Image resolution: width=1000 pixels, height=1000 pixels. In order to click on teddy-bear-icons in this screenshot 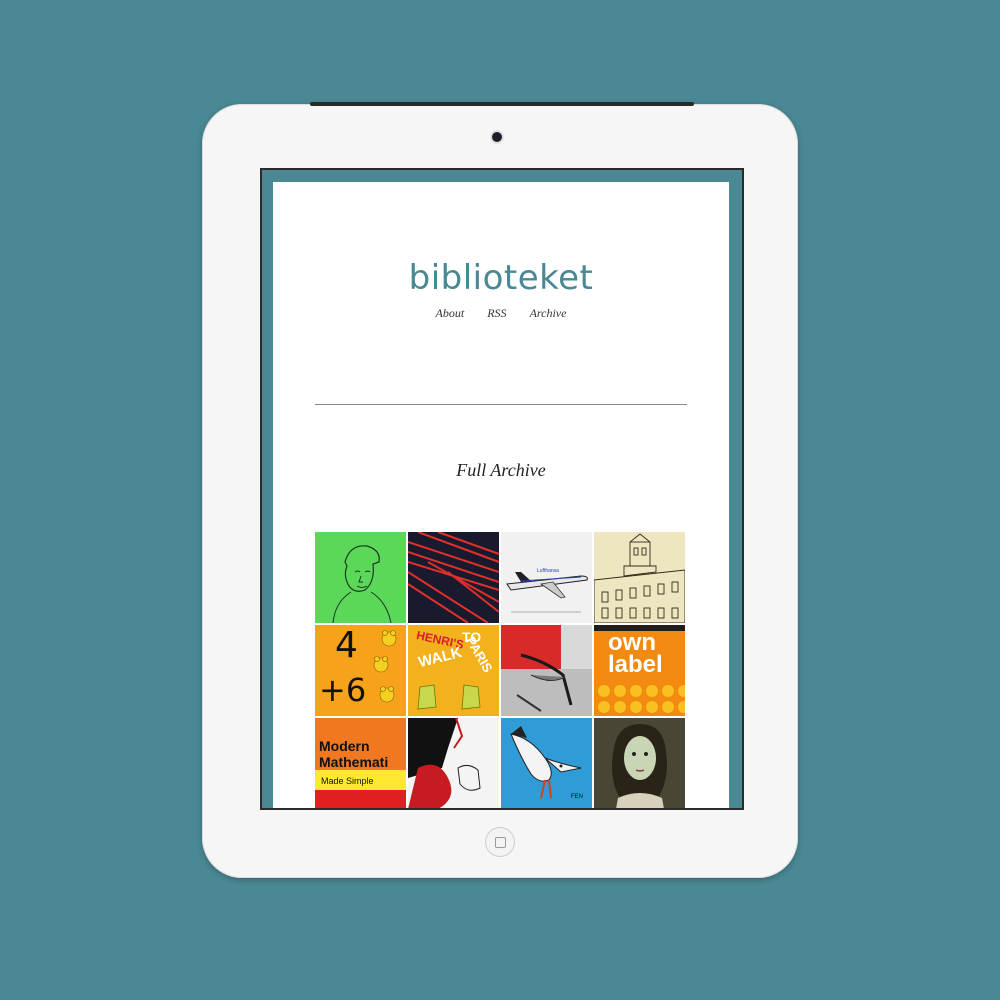, I will do `click(385, 666)`.